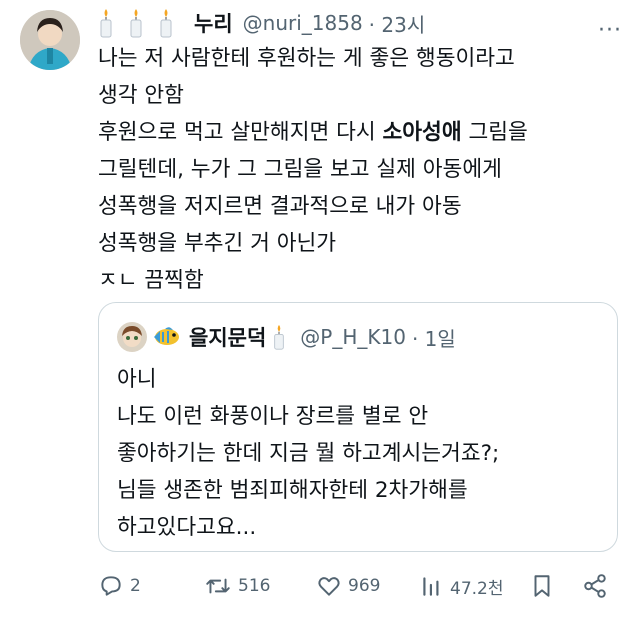  I want to click on tweet-text-line: 성폭행을 부추긴 거 아닌가, so click(363, 243).